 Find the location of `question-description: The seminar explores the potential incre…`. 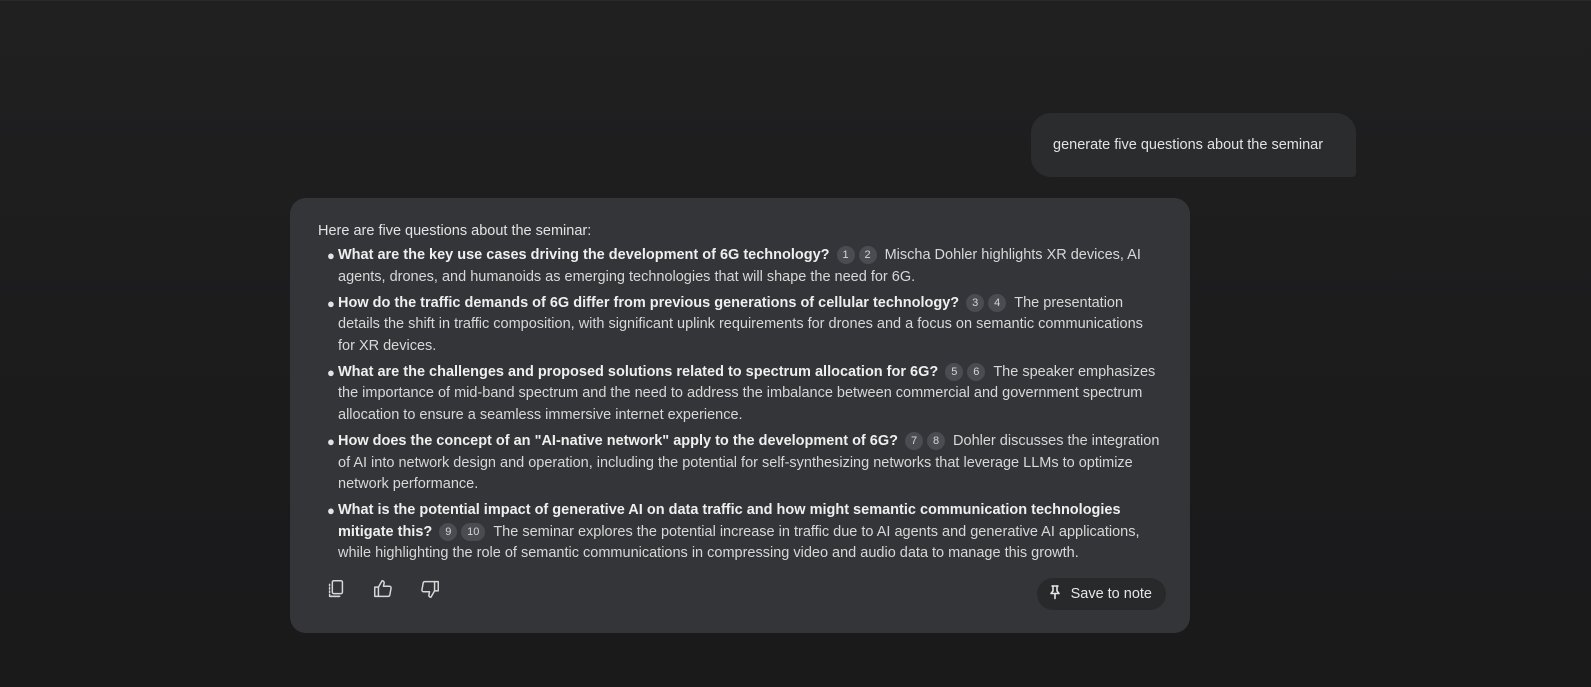

question-description: The seminar explores the potential incre… is located at coordinates (739, 542).